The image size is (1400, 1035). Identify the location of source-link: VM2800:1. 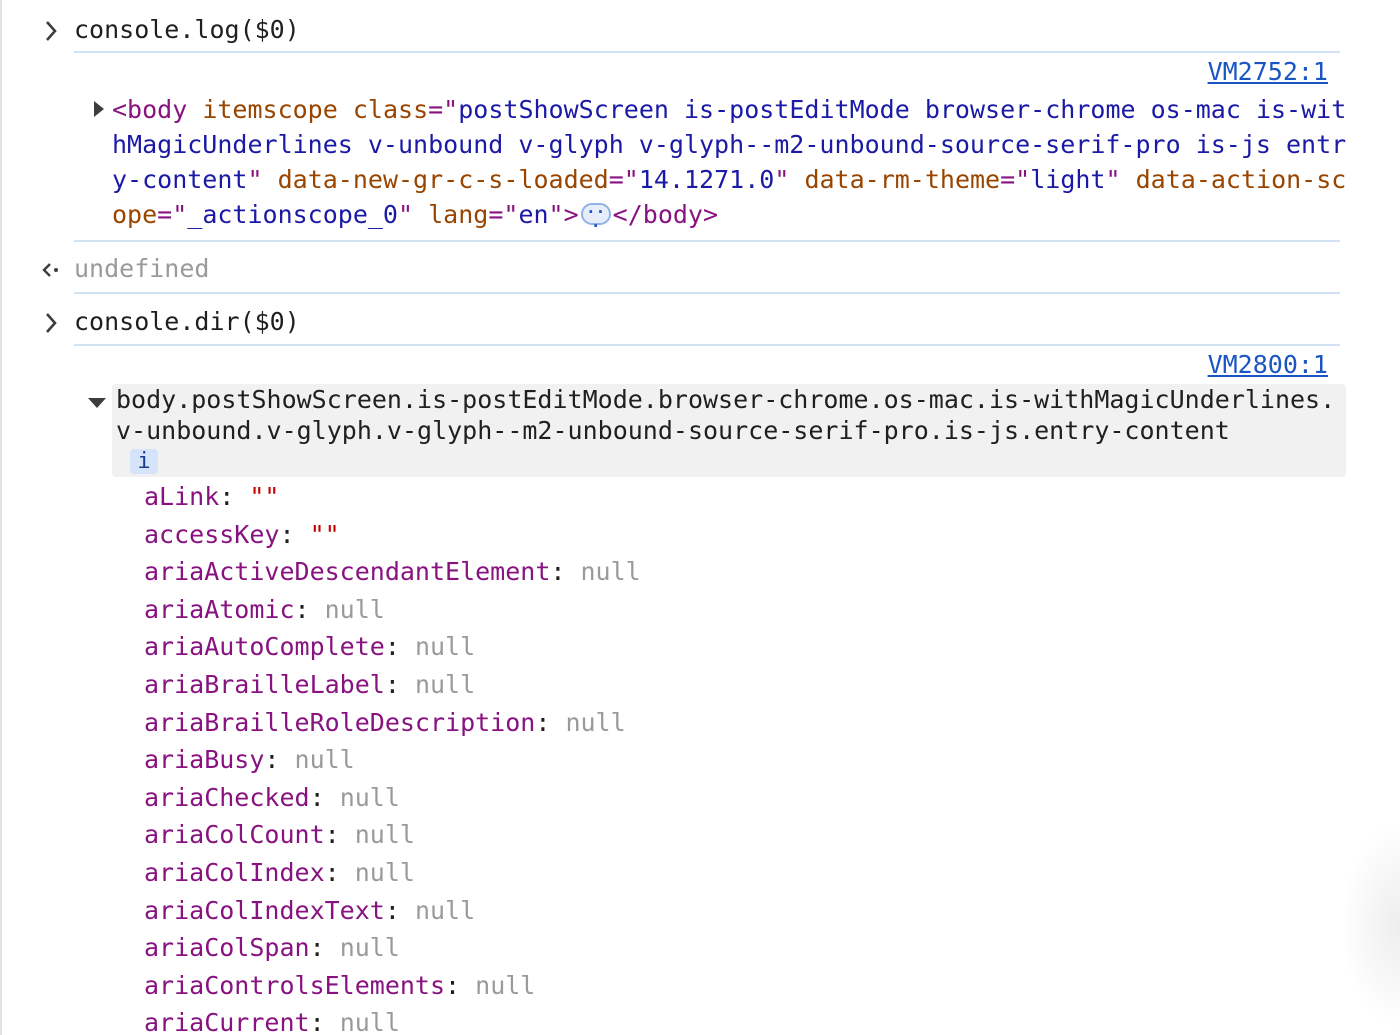
(1268, 365).